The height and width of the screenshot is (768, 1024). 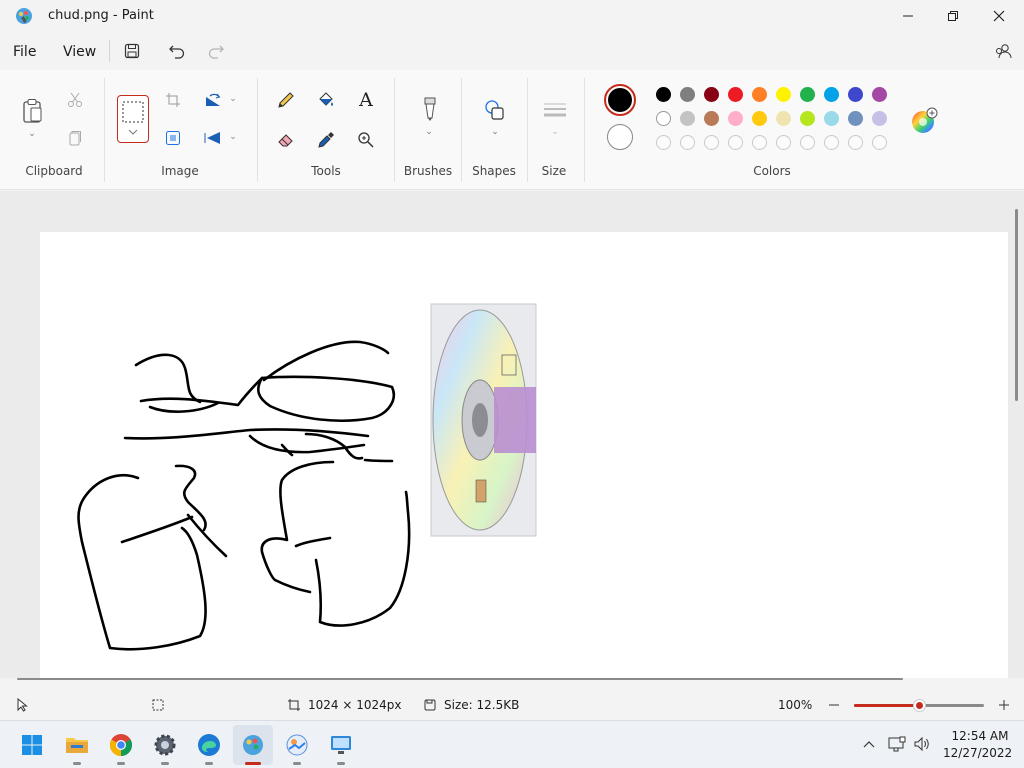 What do you see at coordinates (173, 138) in the screenshot?
I see `resize-icon` at bounding box center [173, 138].